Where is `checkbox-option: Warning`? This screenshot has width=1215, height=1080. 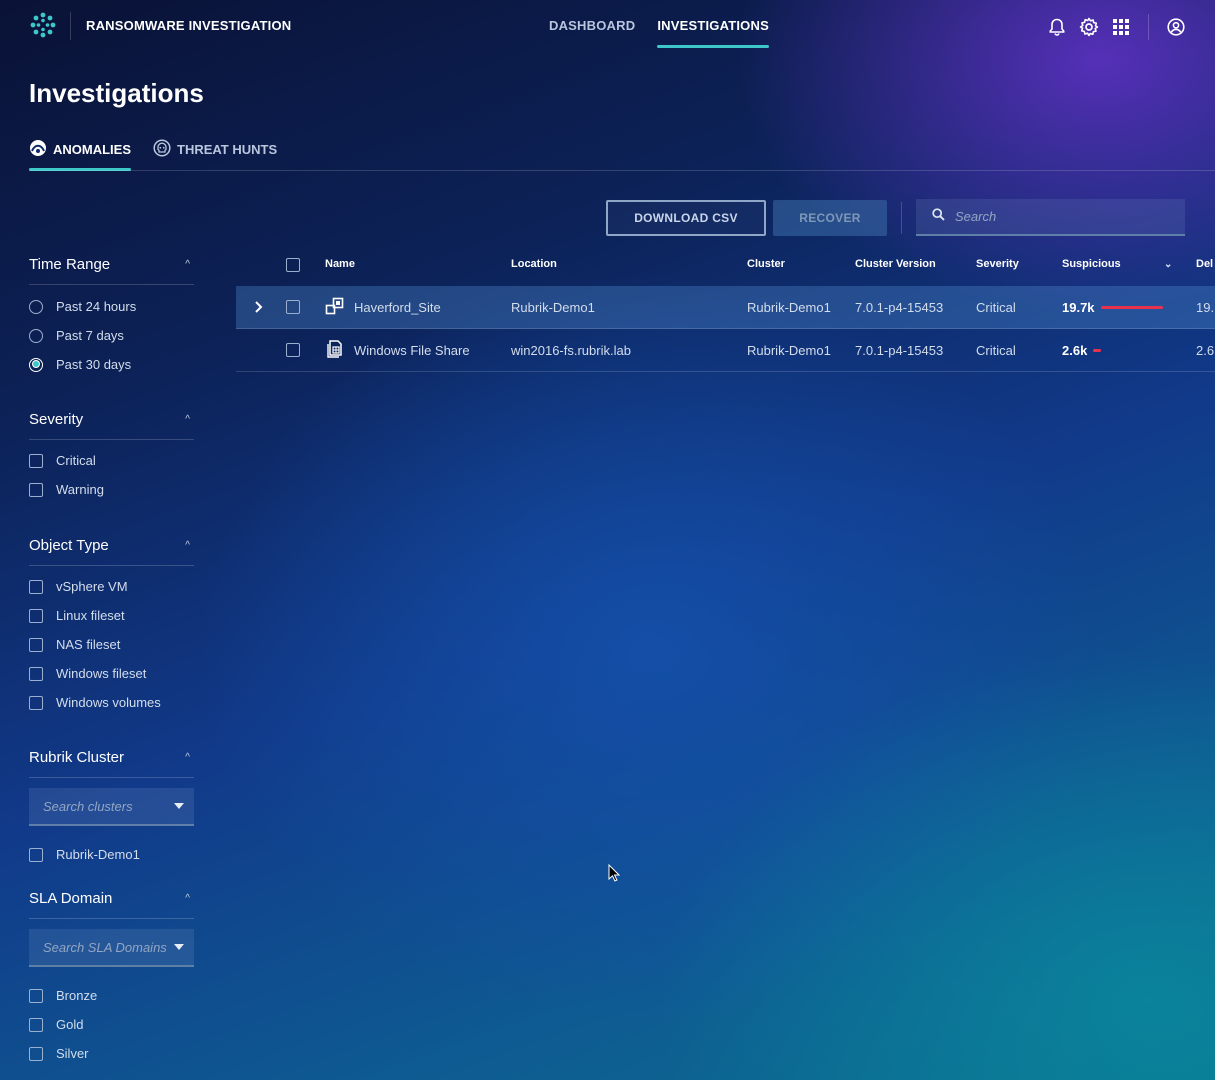
checkbox-option: Warning is located at coordinates (111, 489).